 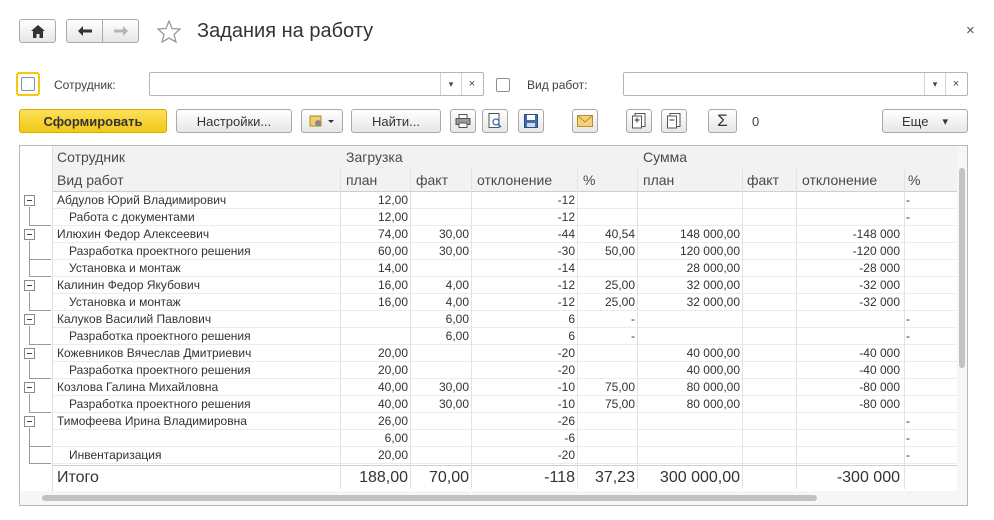 What do you see at coordinates (463, 121) in the screenshot?
I see `print-button` at bounding box center [463, 121].